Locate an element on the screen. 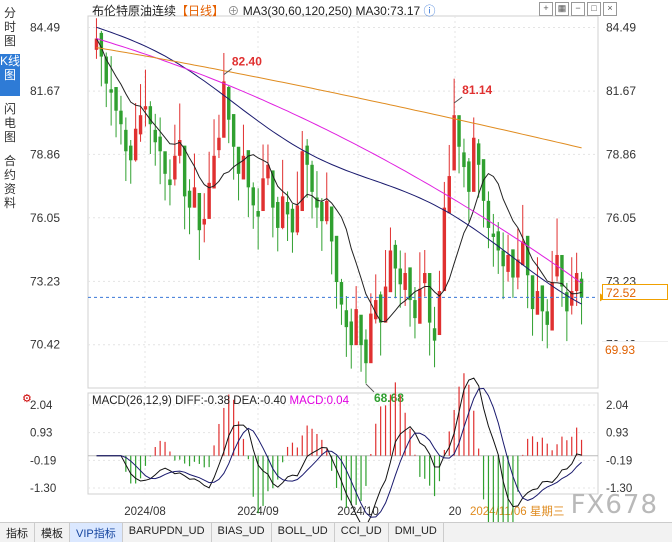 This screenshot has height=542, width=672. macd-tick-right: -0.19 is located at coordinates (619, 461).